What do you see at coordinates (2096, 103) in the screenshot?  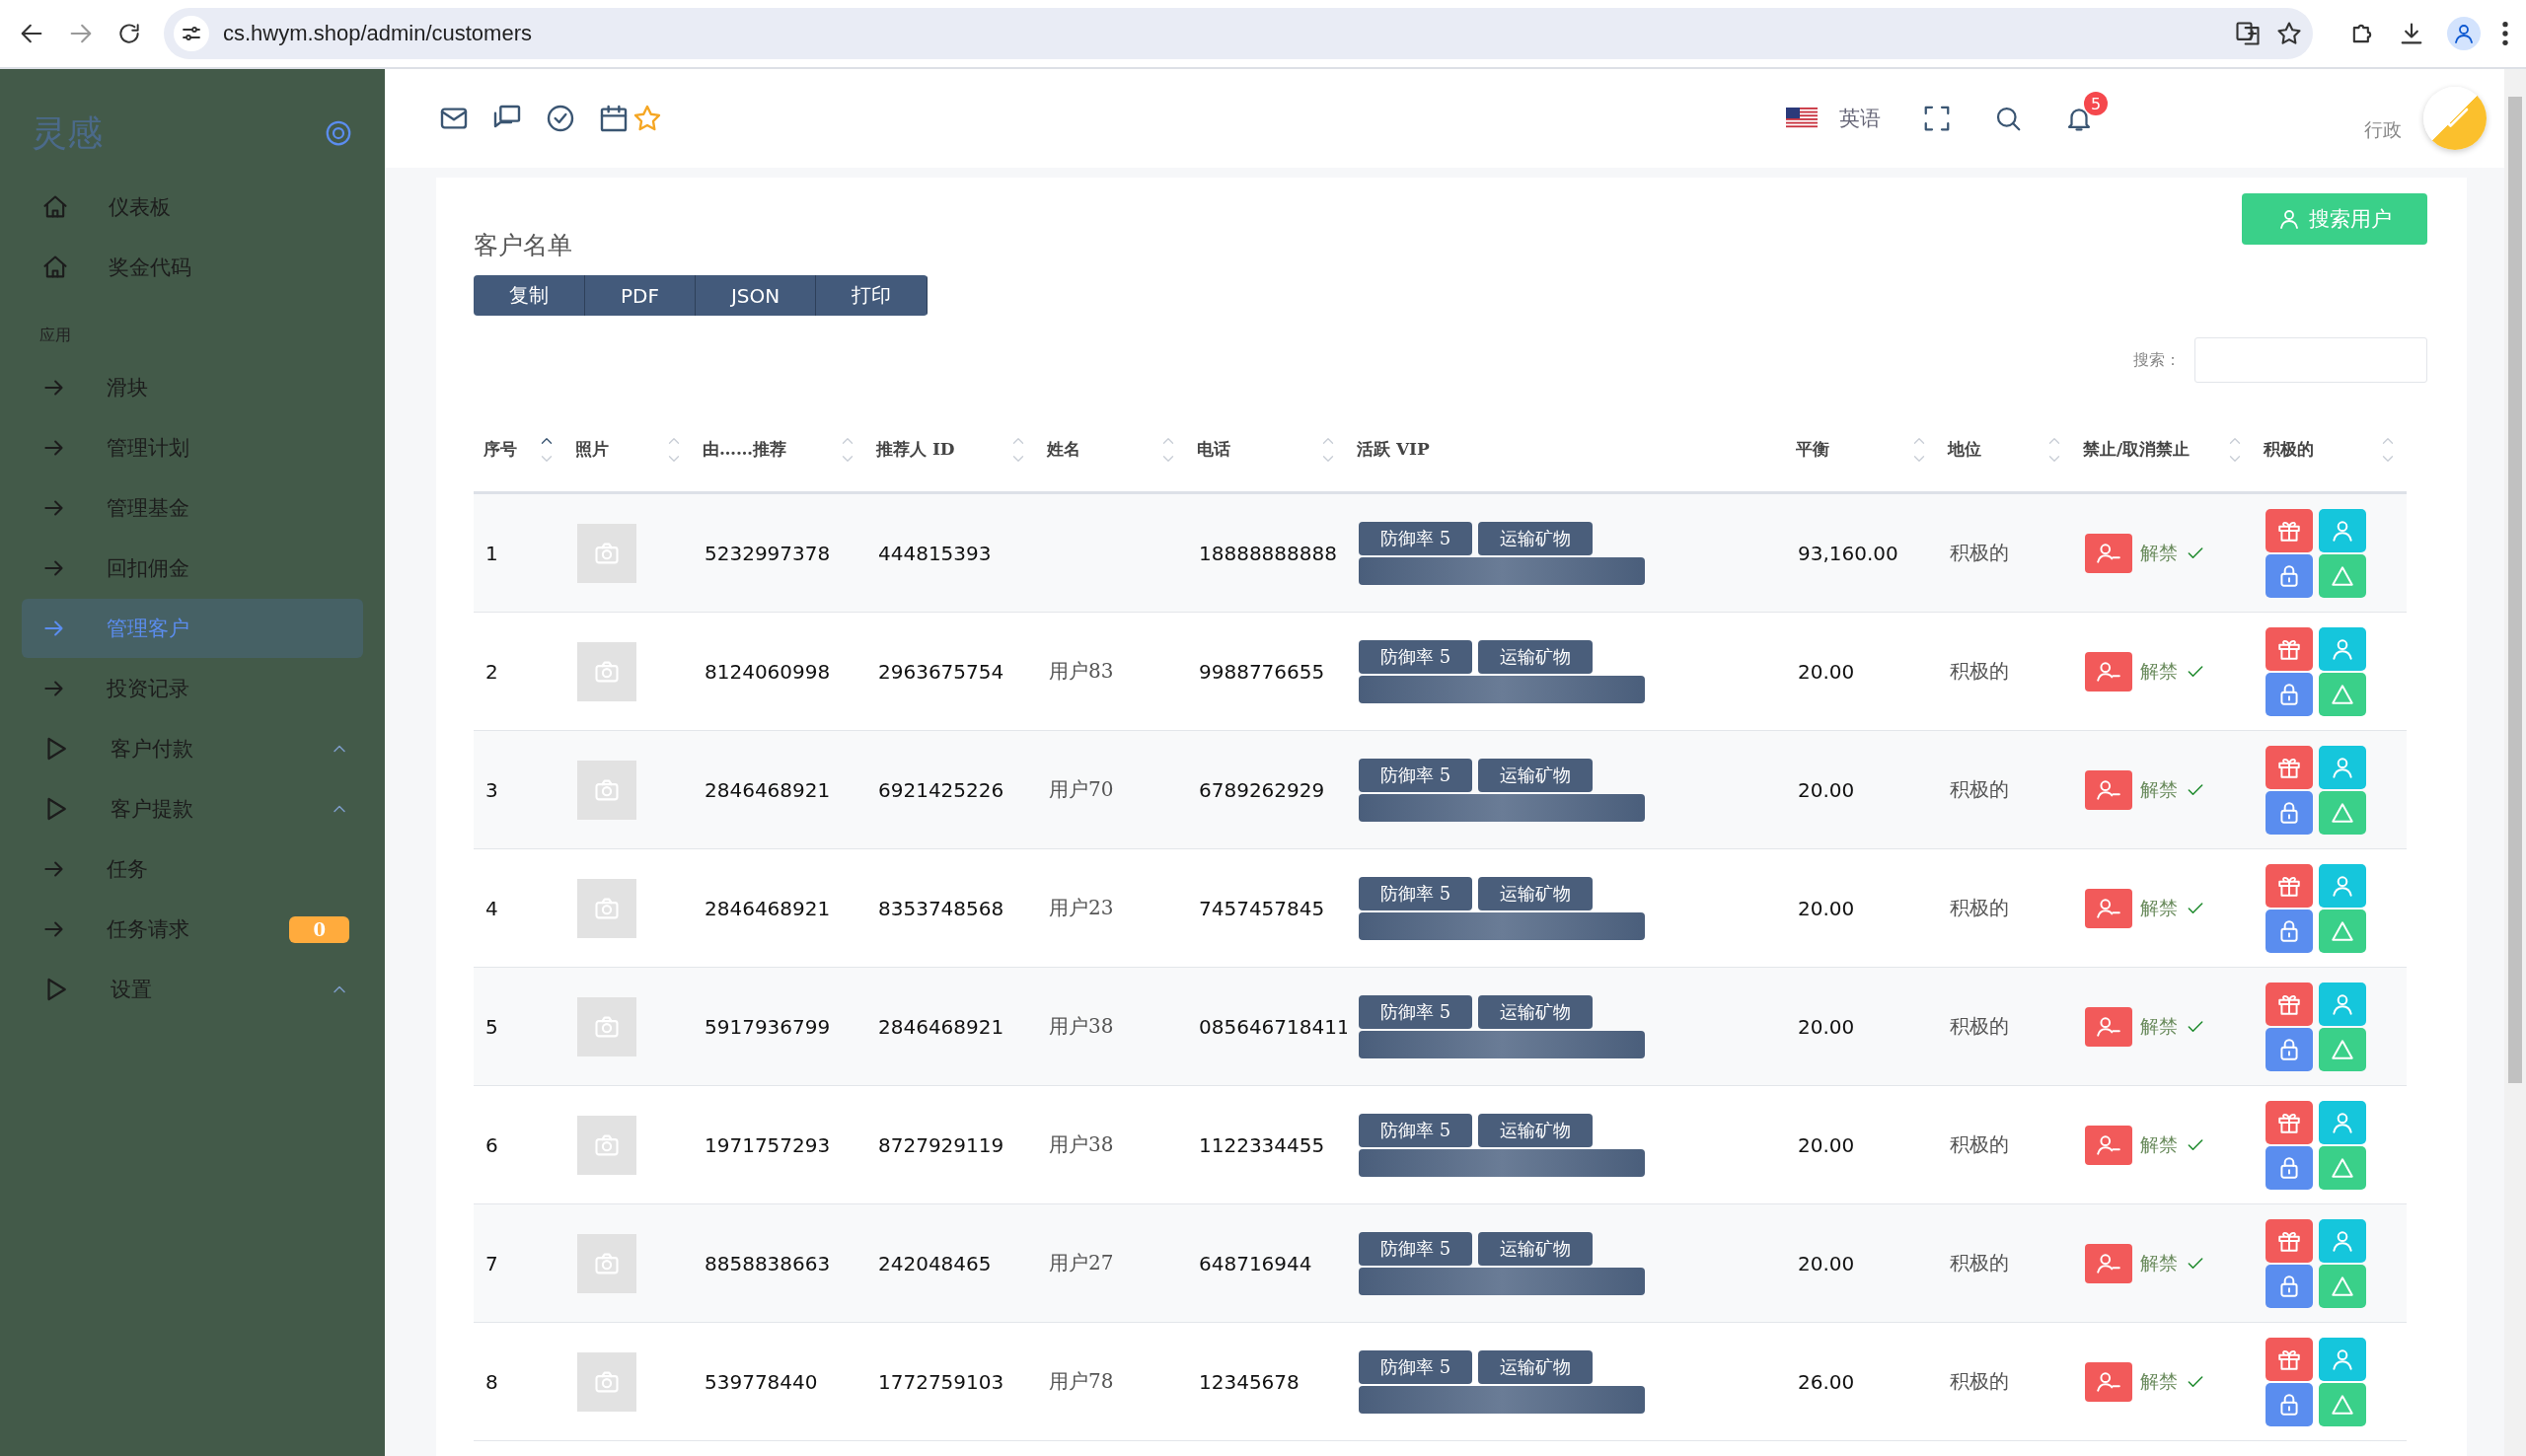 I see `notification-badge: 5` at bounding box center [2096, 103].